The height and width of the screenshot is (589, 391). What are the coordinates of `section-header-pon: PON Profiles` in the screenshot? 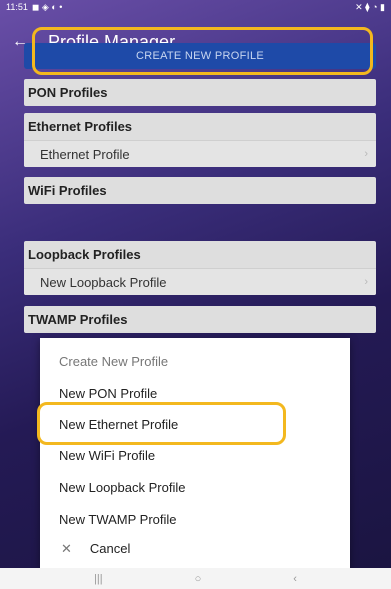 It's located at (200, 92).